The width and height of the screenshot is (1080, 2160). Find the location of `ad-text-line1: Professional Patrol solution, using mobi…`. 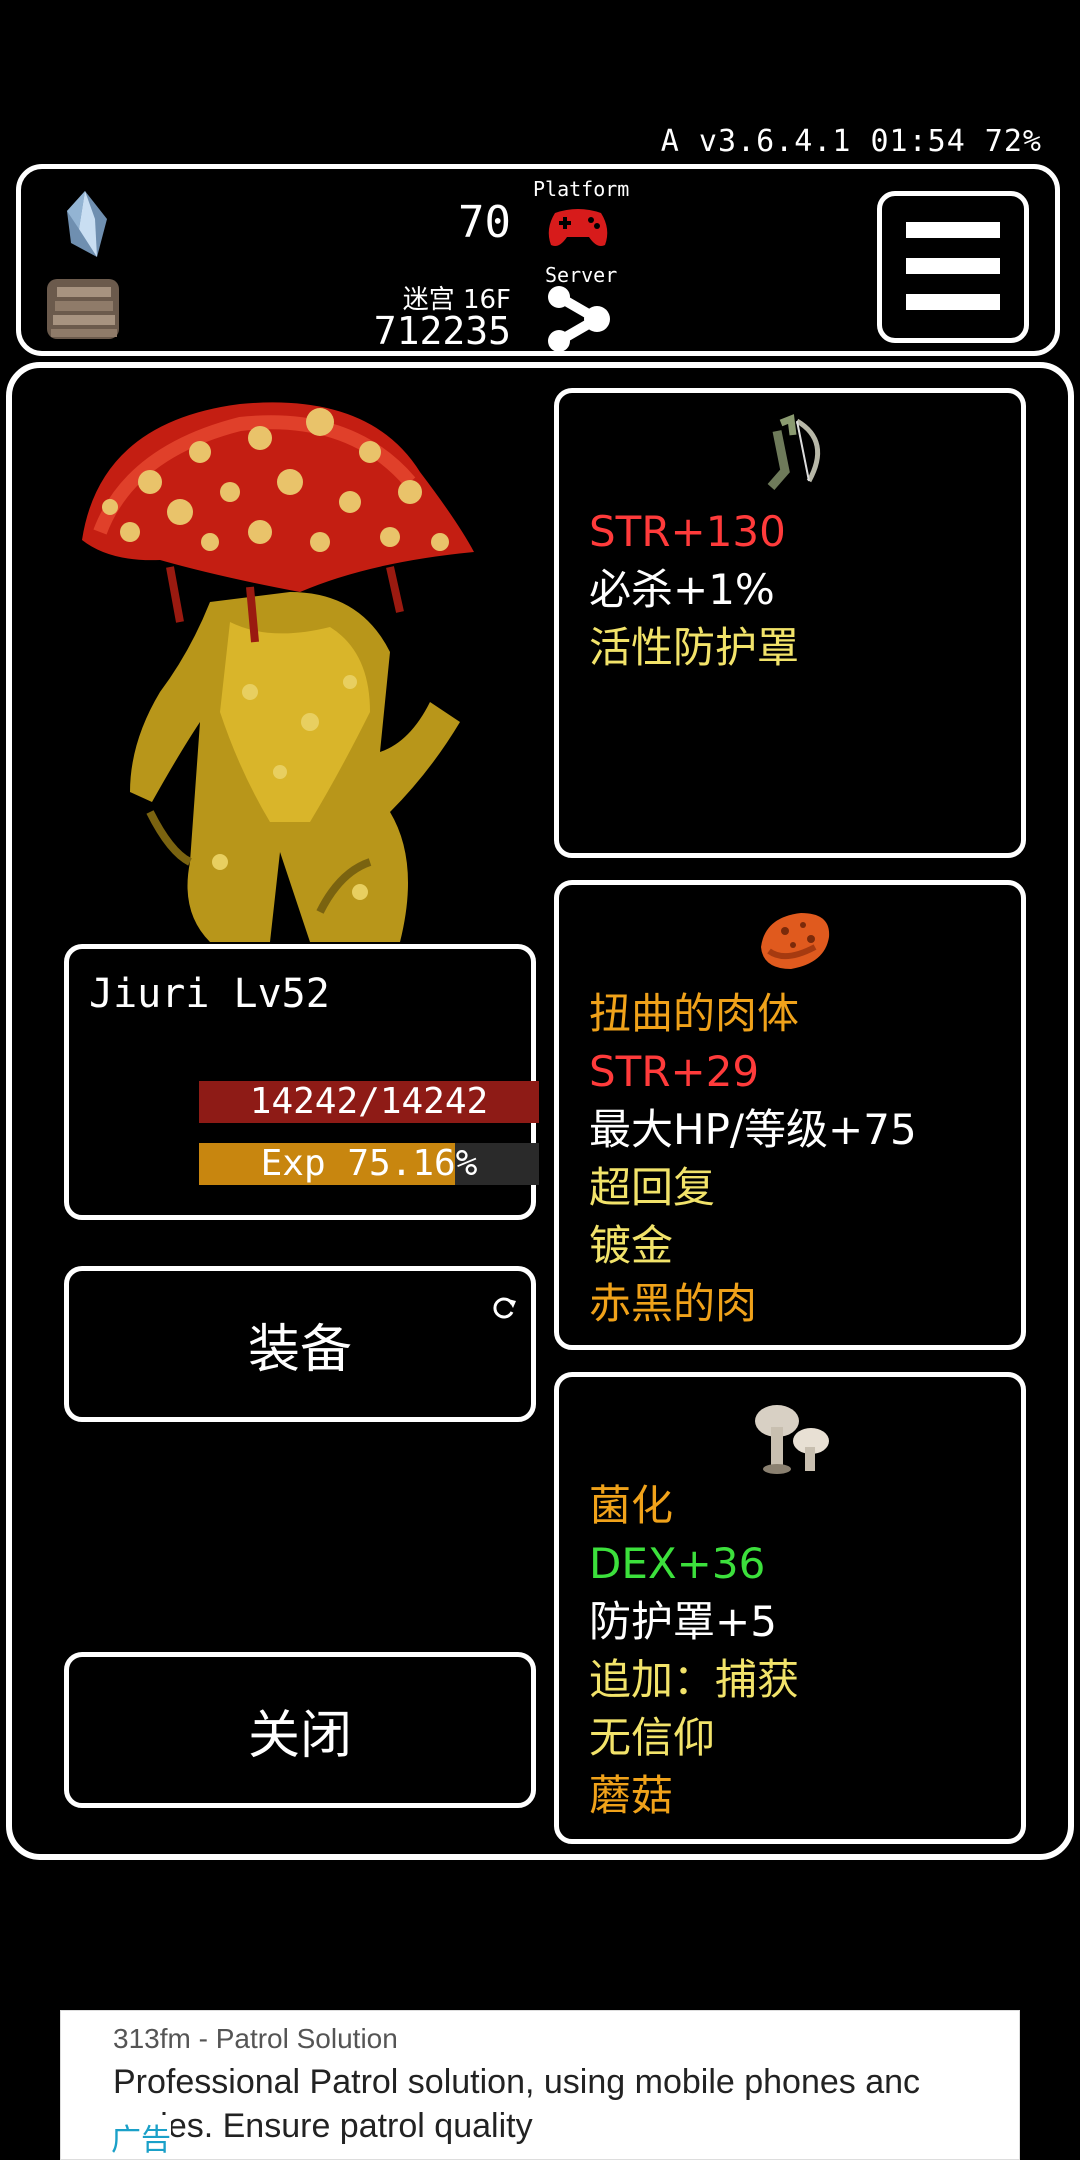

ad-text-line1: Professional Patrol solution, using mobi… is located at coordinates (517, 2082).